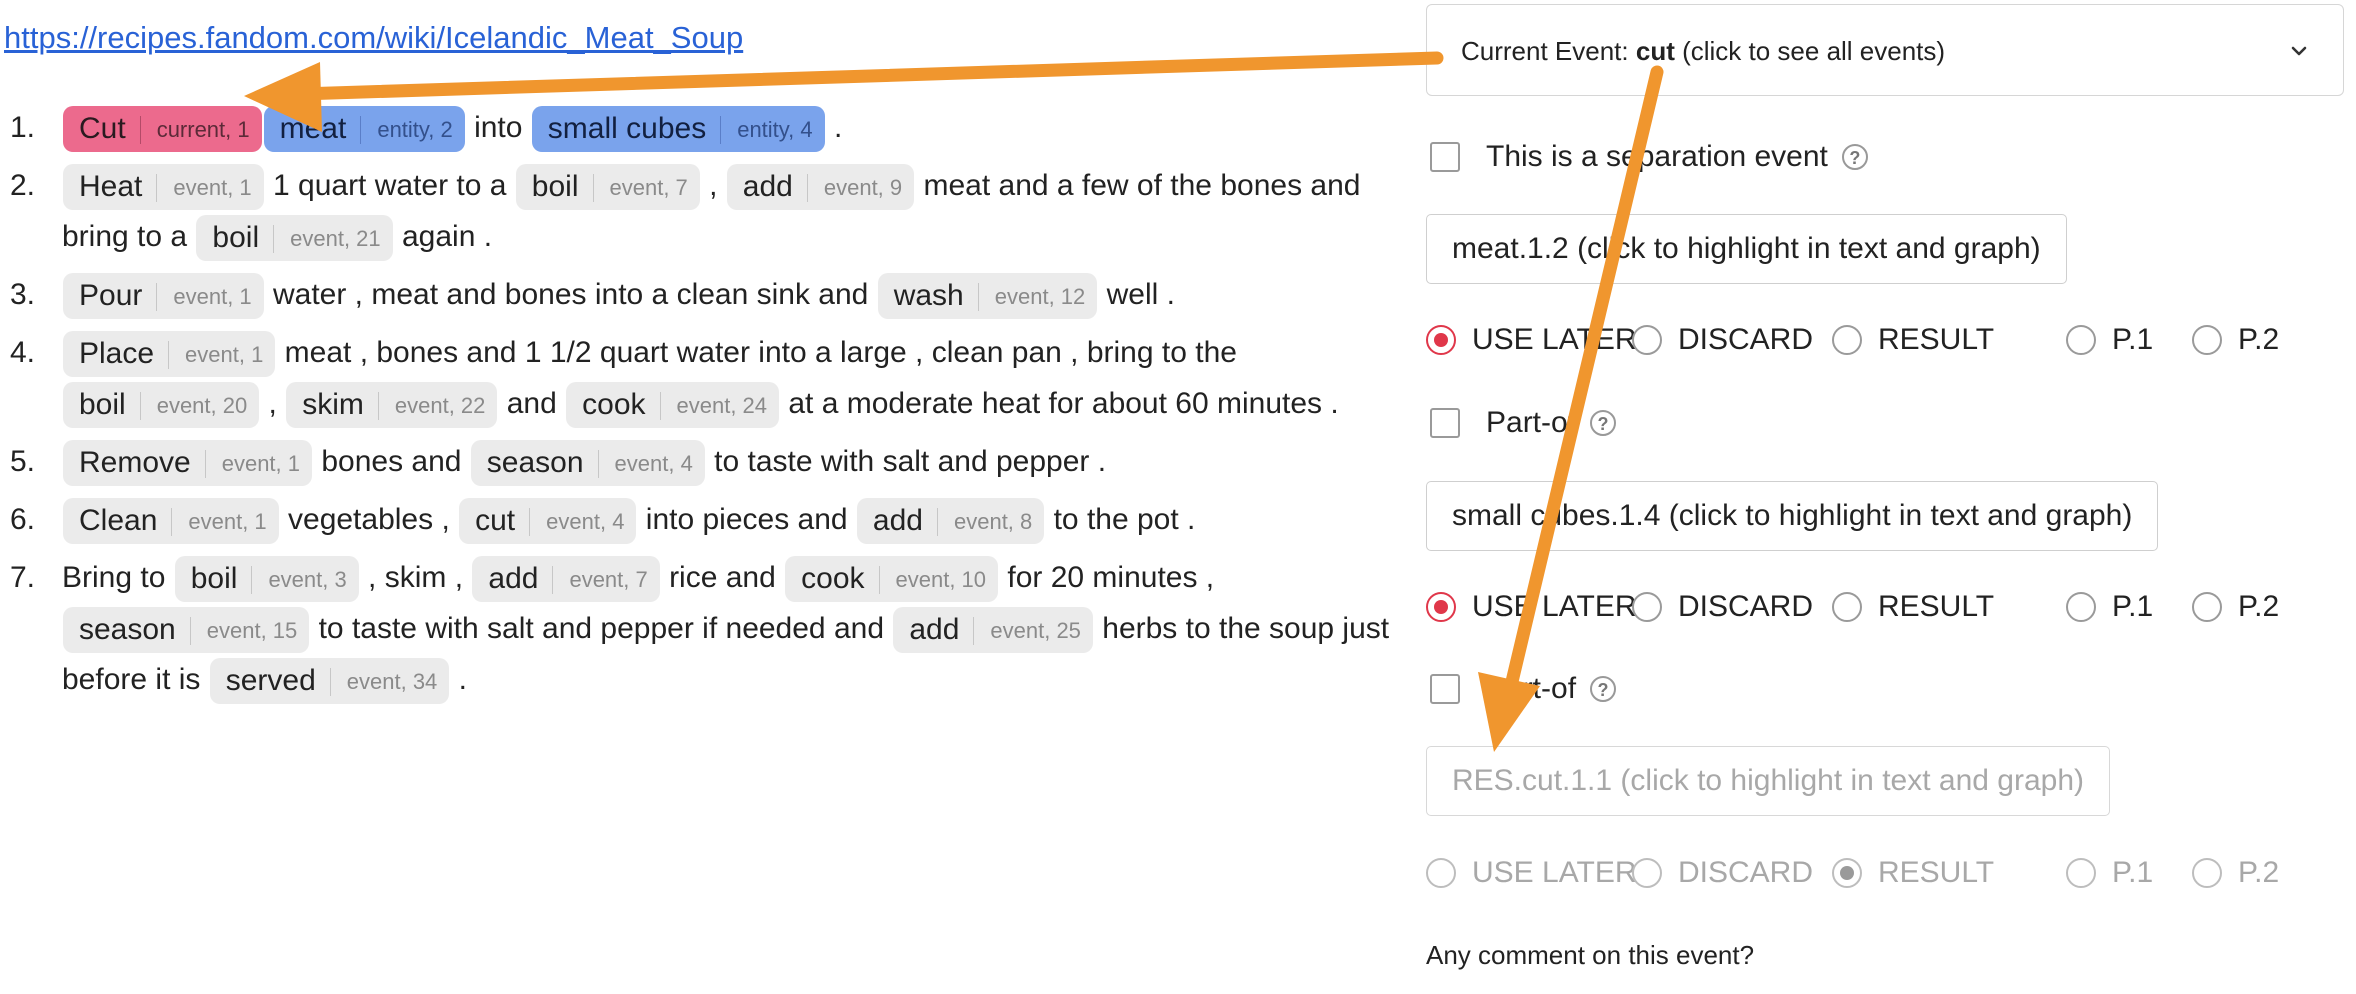 This screenshot has height=994, width=2356. I want to click on event-token: add event, 25, so click(993, 630).